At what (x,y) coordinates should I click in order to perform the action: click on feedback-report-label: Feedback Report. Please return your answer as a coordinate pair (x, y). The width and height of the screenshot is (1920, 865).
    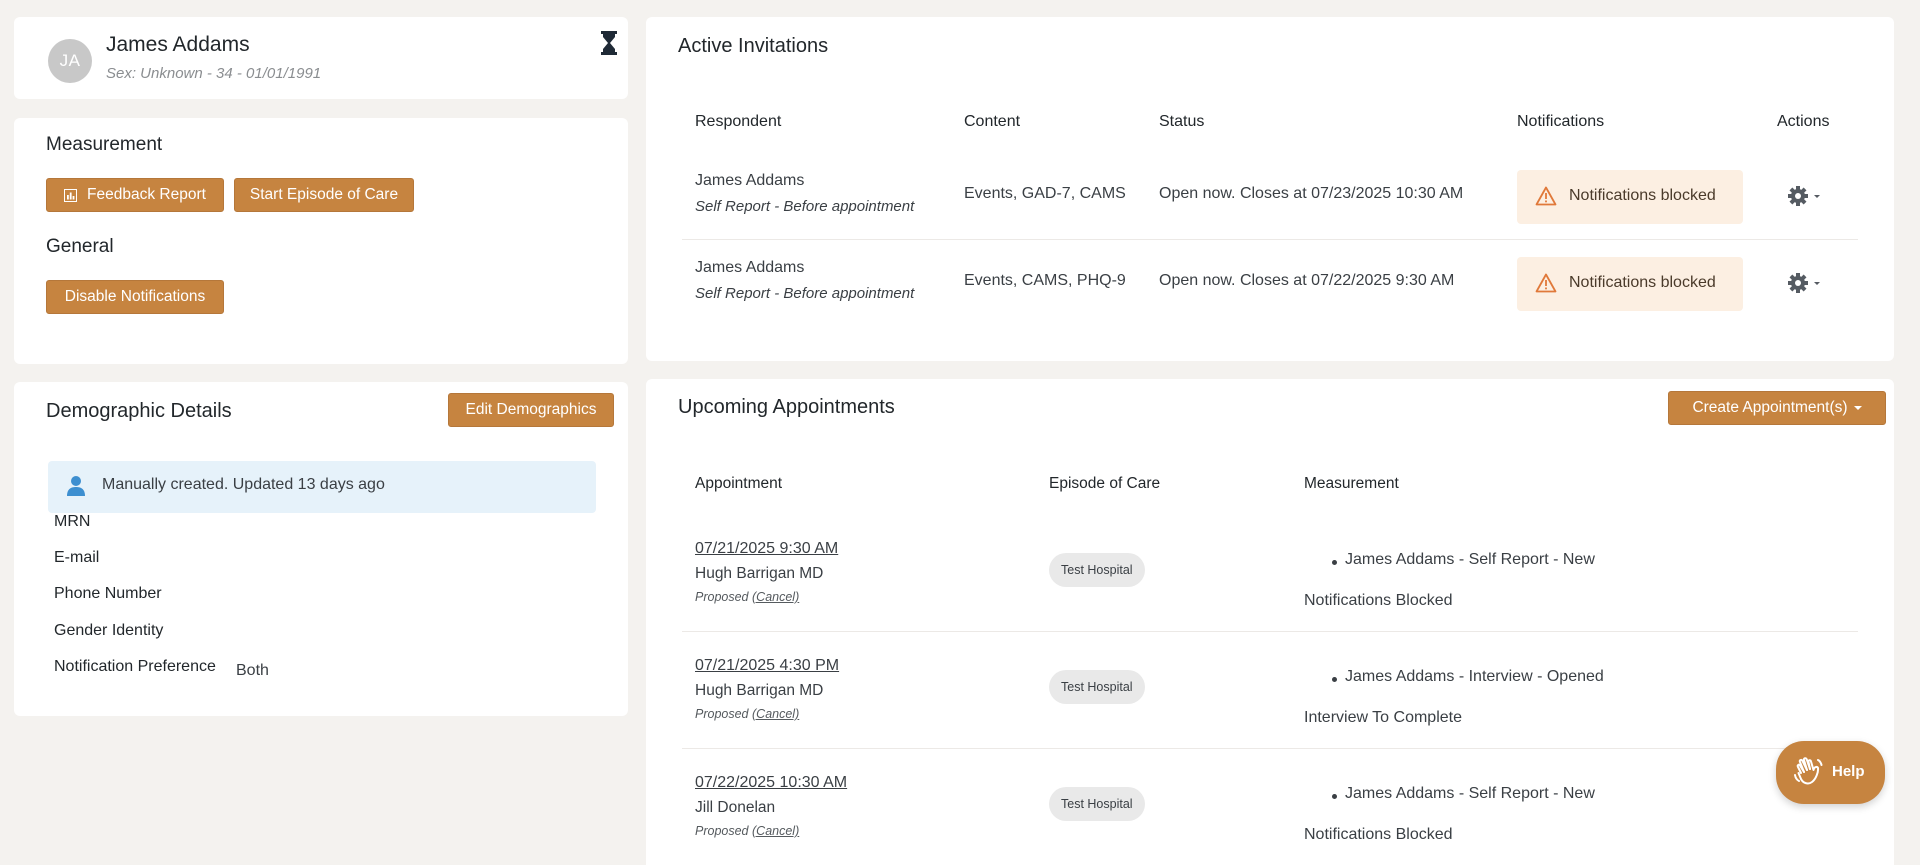
    Looking at the image, I should click on (146, 194).